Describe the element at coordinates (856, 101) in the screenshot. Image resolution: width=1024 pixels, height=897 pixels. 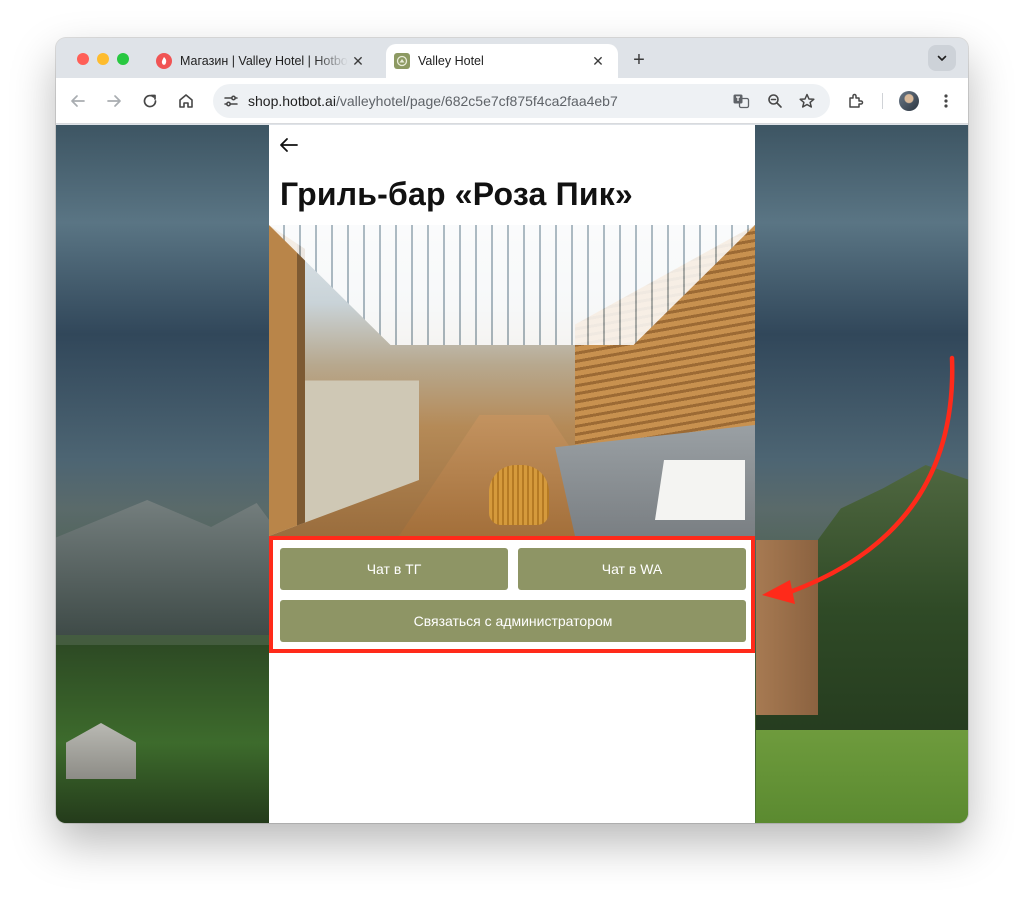
I see `extensions-icon` at that location.